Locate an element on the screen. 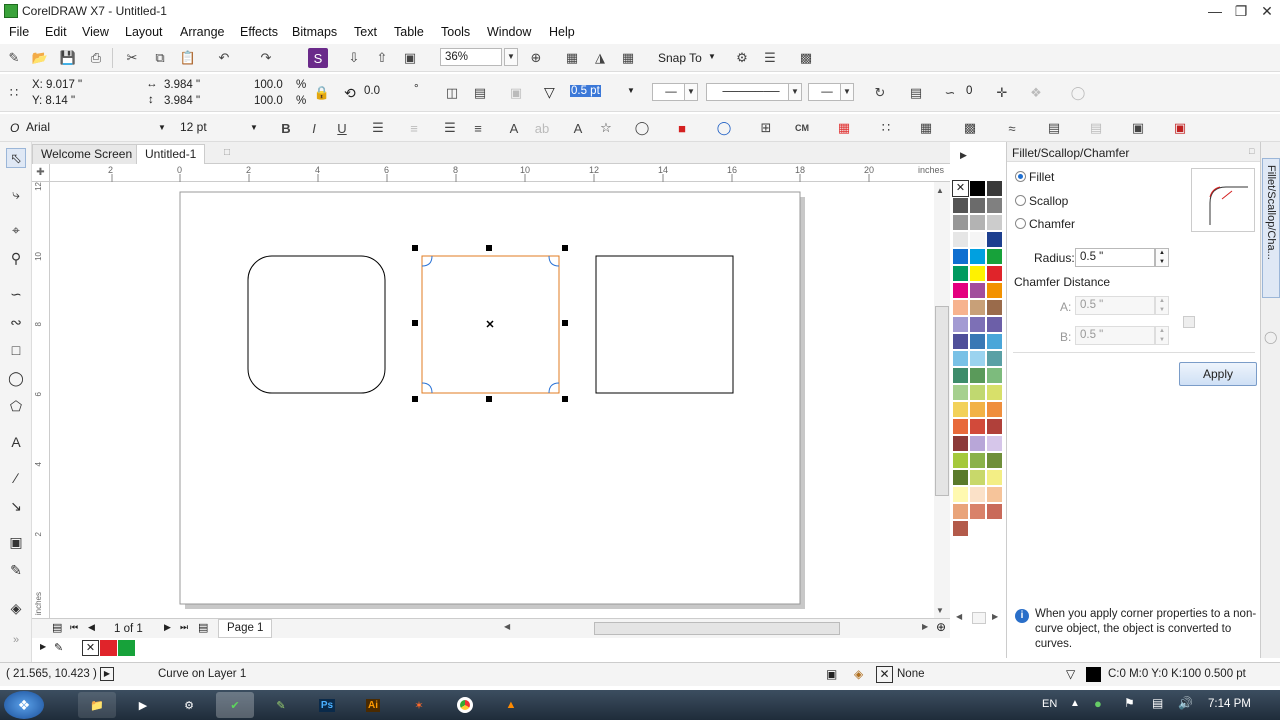  snap-to-arrow-icon: ▼ is located at coordinates (712, 56).